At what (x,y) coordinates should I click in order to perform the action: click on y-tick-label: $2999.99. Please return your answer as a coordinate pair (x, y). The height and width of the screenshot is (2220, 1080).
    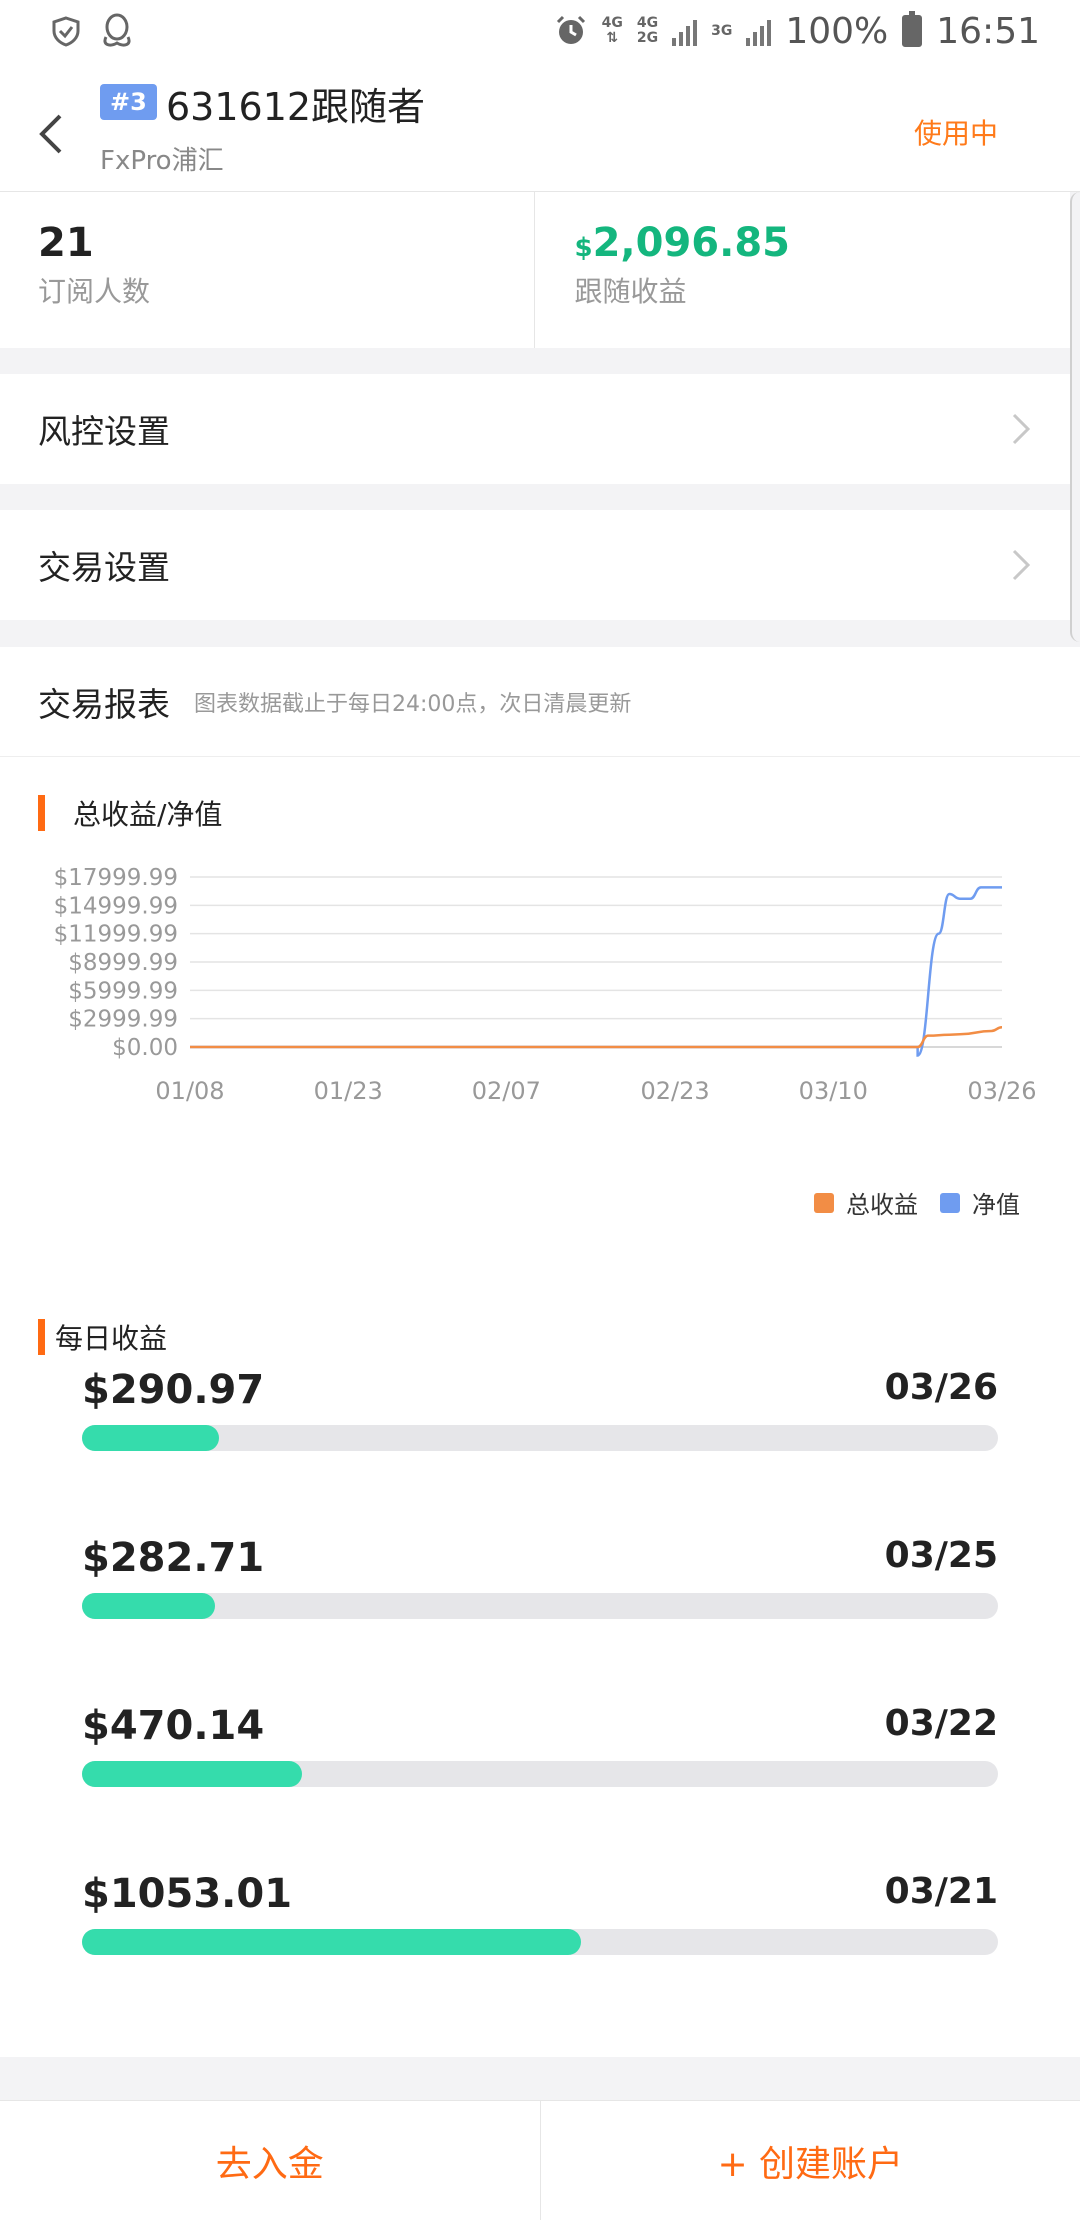
    Looking at the image, I should click on (123, 1020).